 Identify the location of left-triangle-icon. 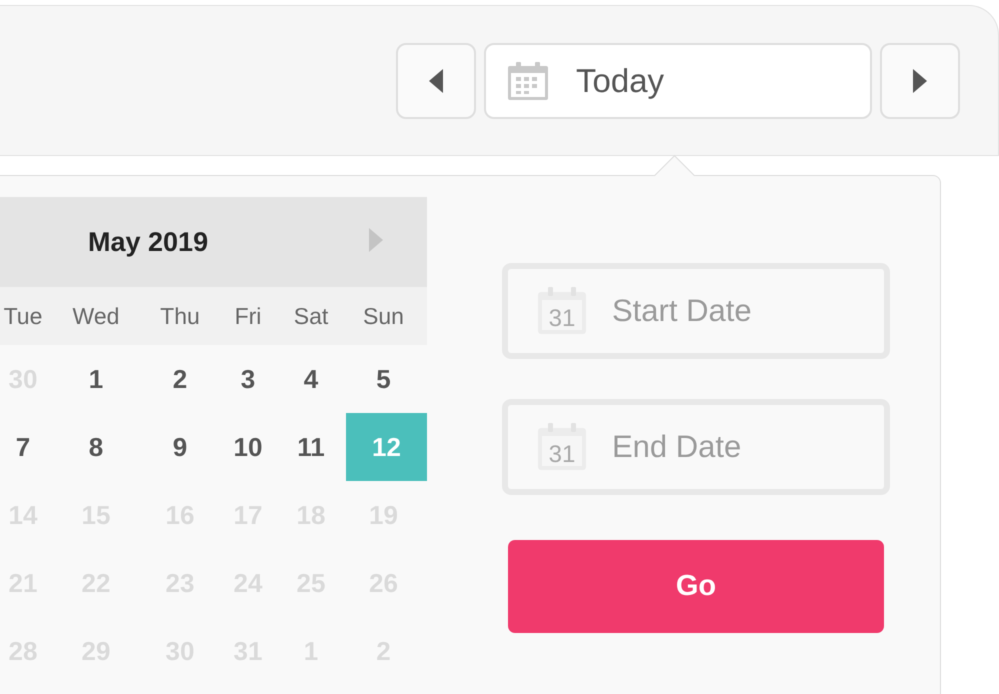
(436, 81).